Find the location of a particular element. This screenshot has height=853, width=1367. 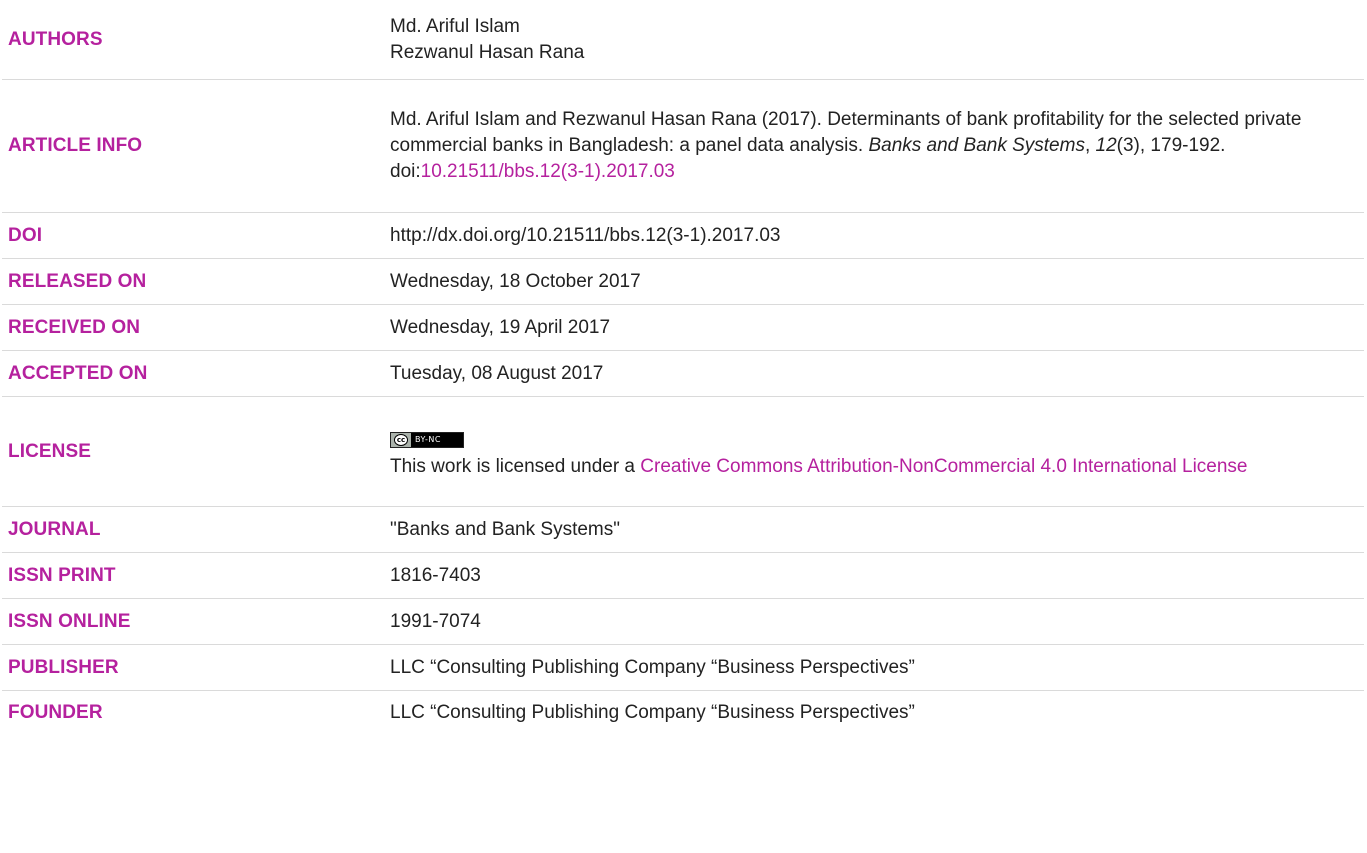

authors-label: AUTHORS is located at coordinates (55, 39).